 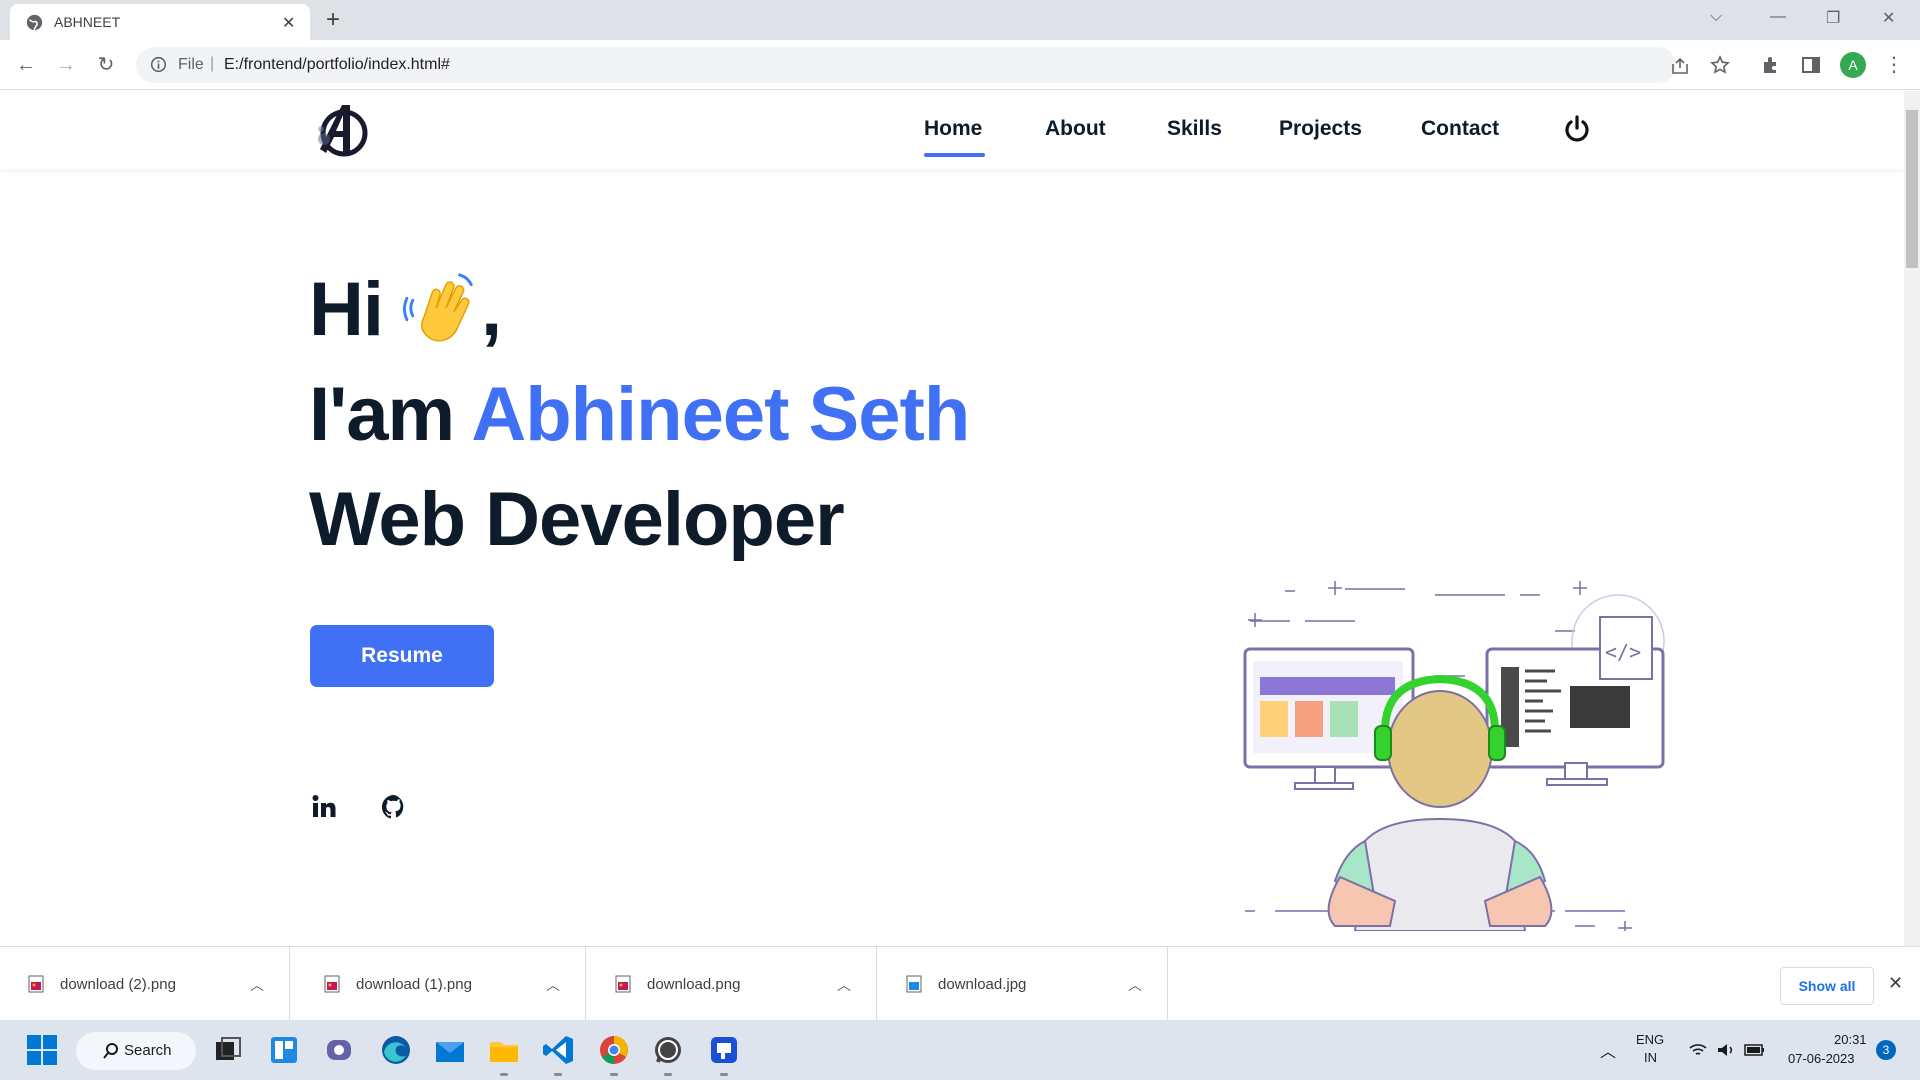 What do you see at coordinates (42, 1050) in the screenshot?
I see `windows-start-icon` at bounding box center [42, 1050].